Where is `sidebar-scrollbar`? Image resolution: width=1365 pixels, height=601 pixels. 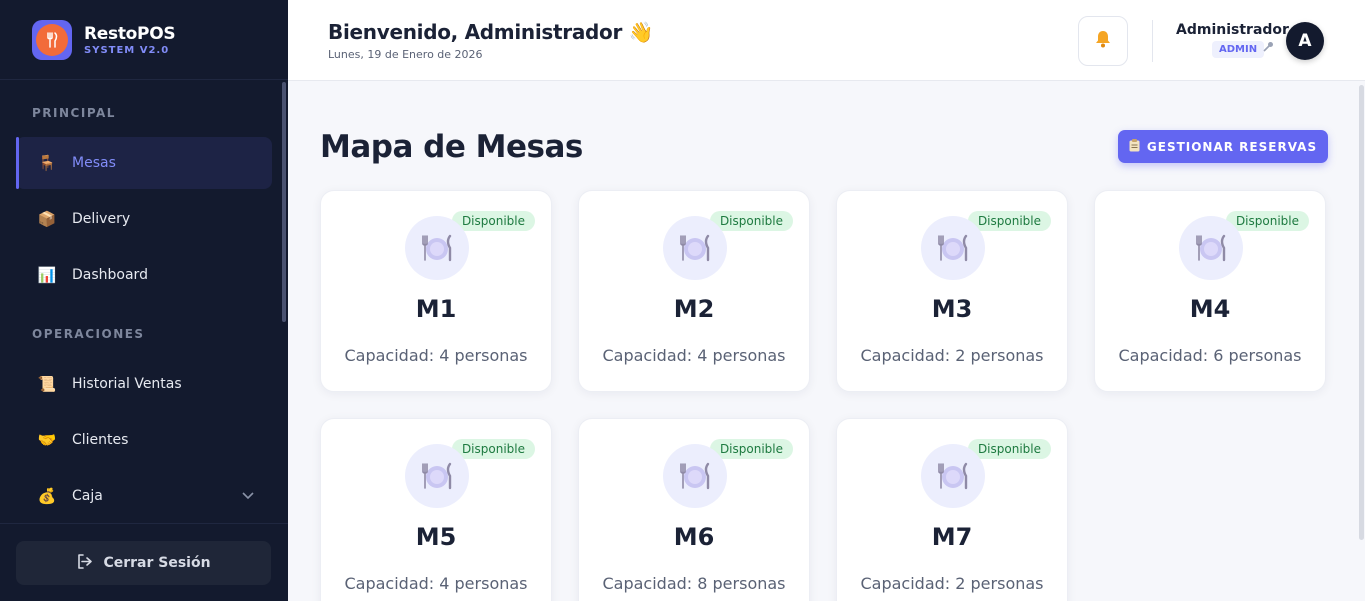
sidebar-scrollbar is located at coordinates (284, 202).